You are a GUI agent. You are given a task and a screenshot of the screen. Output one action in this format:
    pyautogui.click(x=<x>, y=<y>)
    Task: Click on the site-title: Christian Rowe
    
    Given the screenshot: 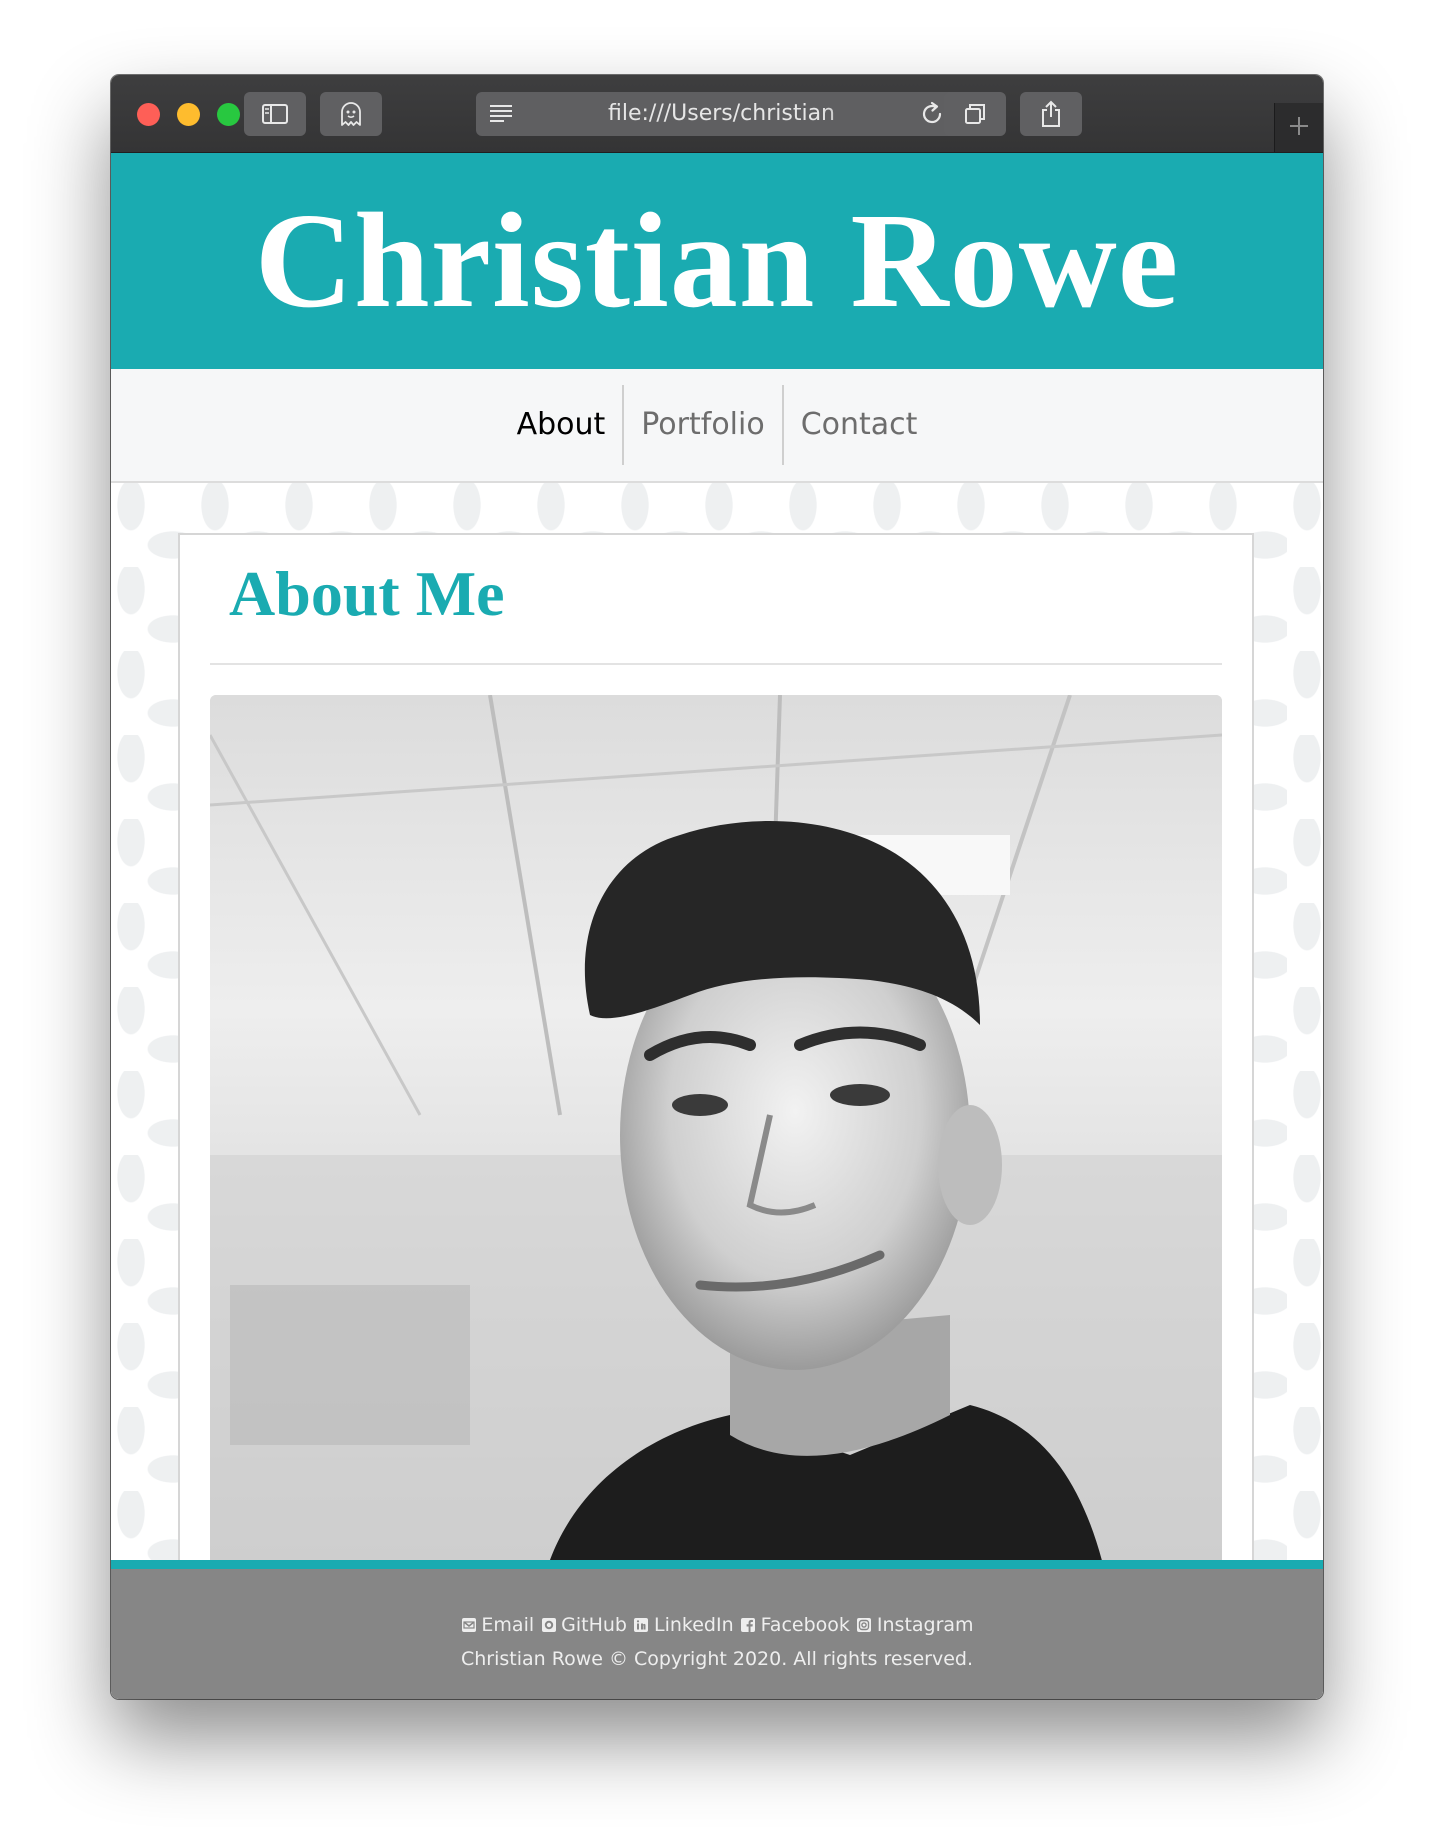 What is the action you would take?
    pyautogui.click(x=717, y=261)
    